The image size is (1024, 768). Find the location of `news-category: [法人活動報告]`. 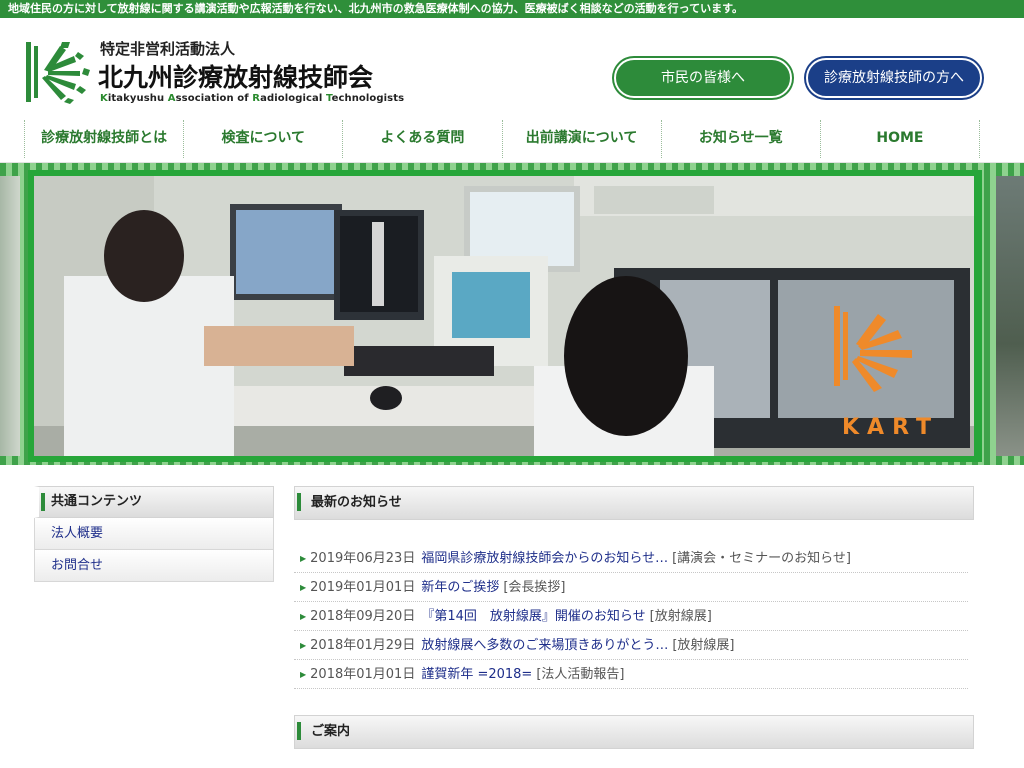

news-category: [法人活動報告] is located at coordinates (580, 674).